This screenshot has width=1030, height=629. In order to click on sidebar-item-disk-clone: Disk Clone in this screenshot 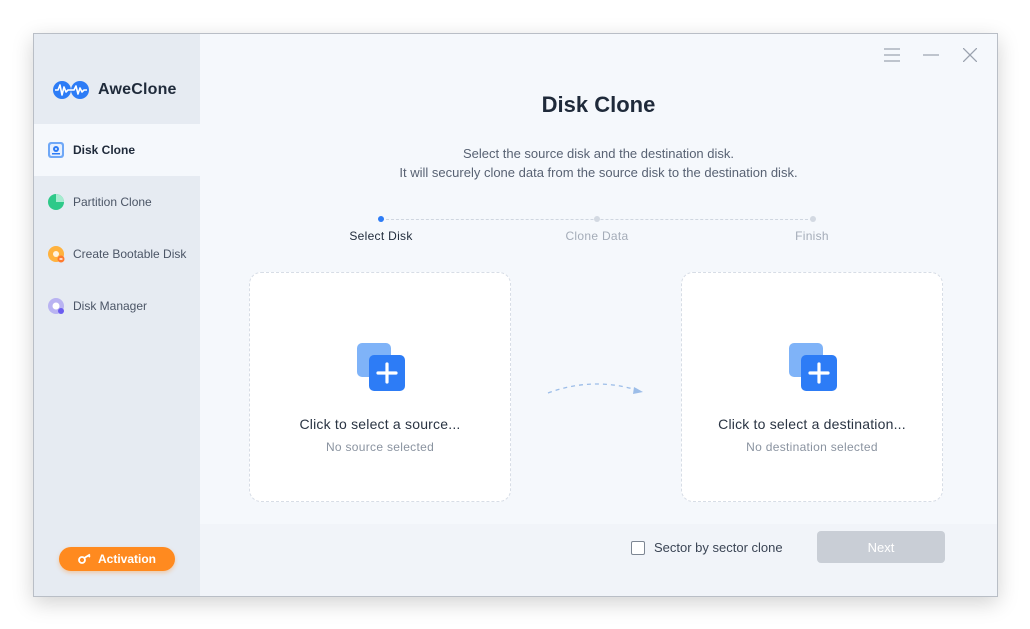, I will do `click(117, 150)`.